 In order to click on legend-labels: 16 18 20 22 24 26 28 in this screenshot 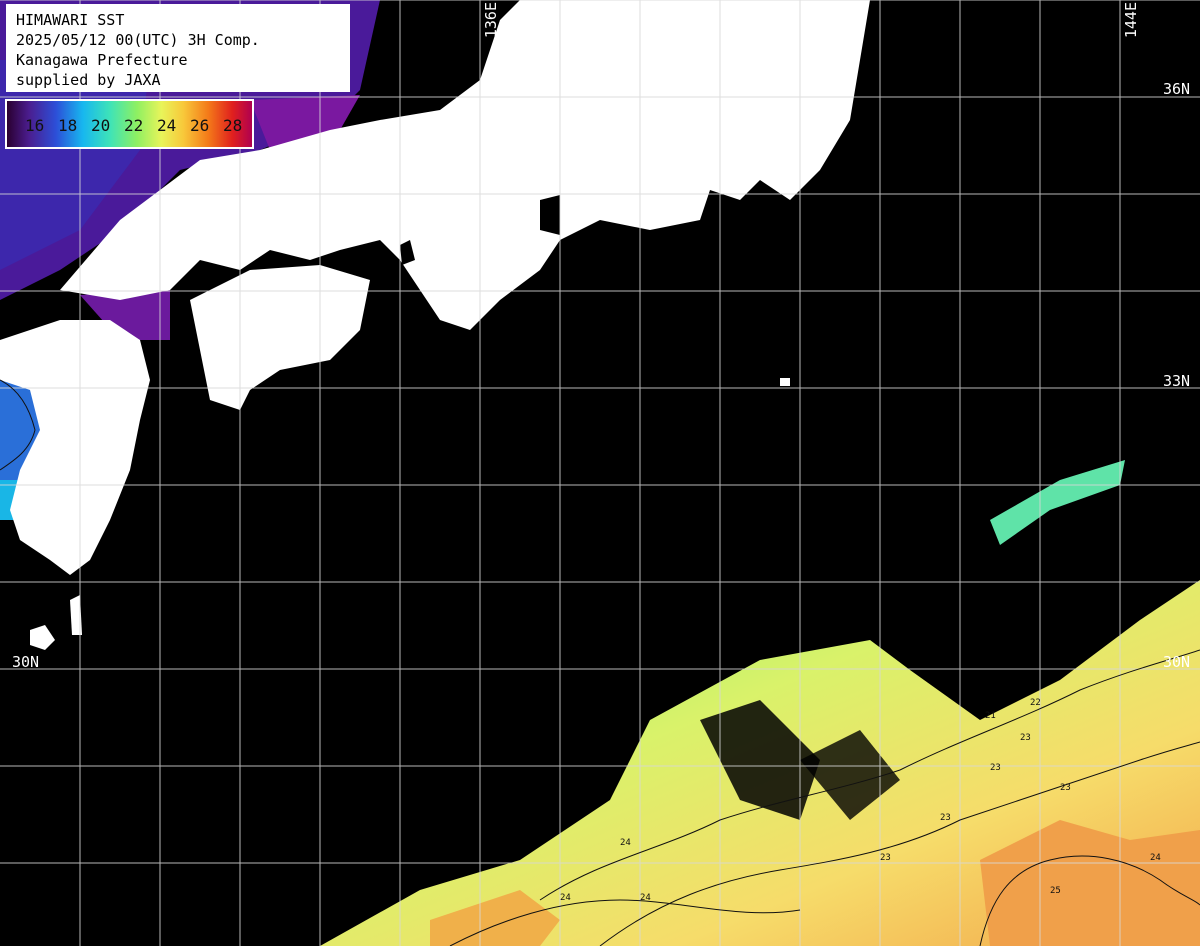, I will do `click(140, 125)`.